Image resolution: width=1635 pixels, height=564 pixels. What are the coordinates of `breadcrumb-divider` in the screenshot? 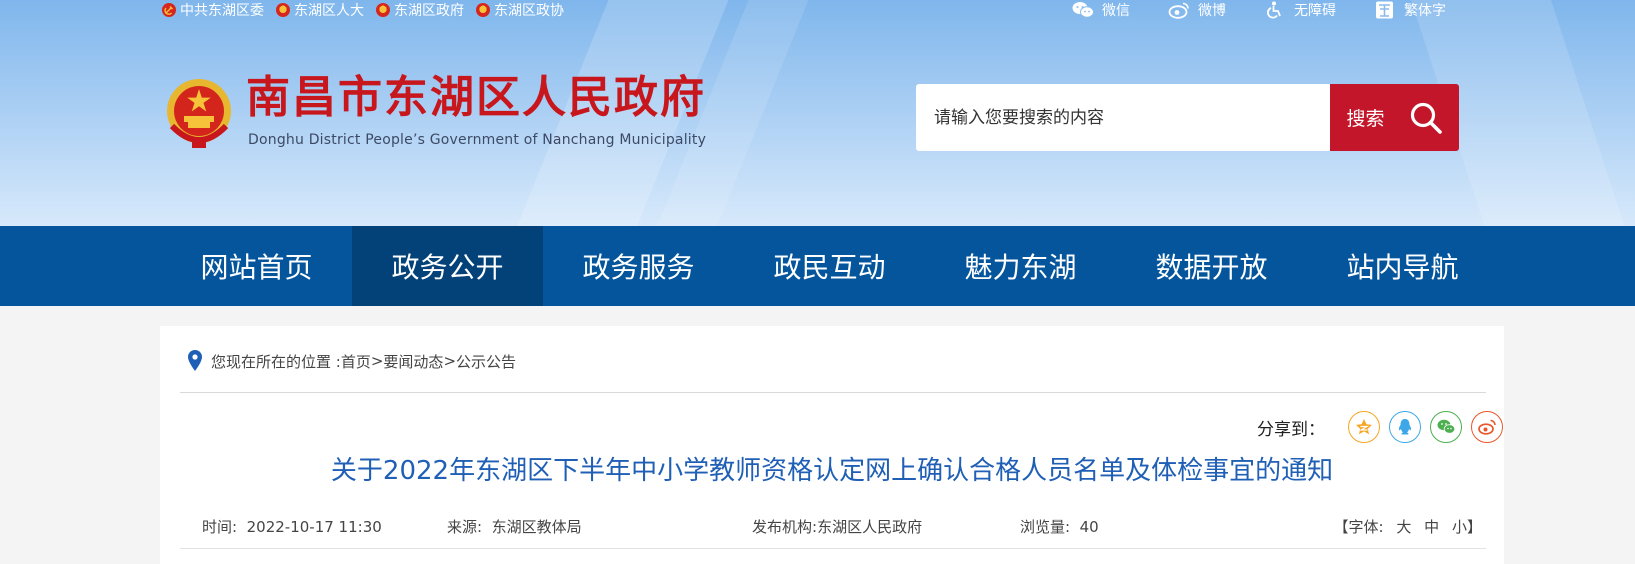 It's located at (833, 392).